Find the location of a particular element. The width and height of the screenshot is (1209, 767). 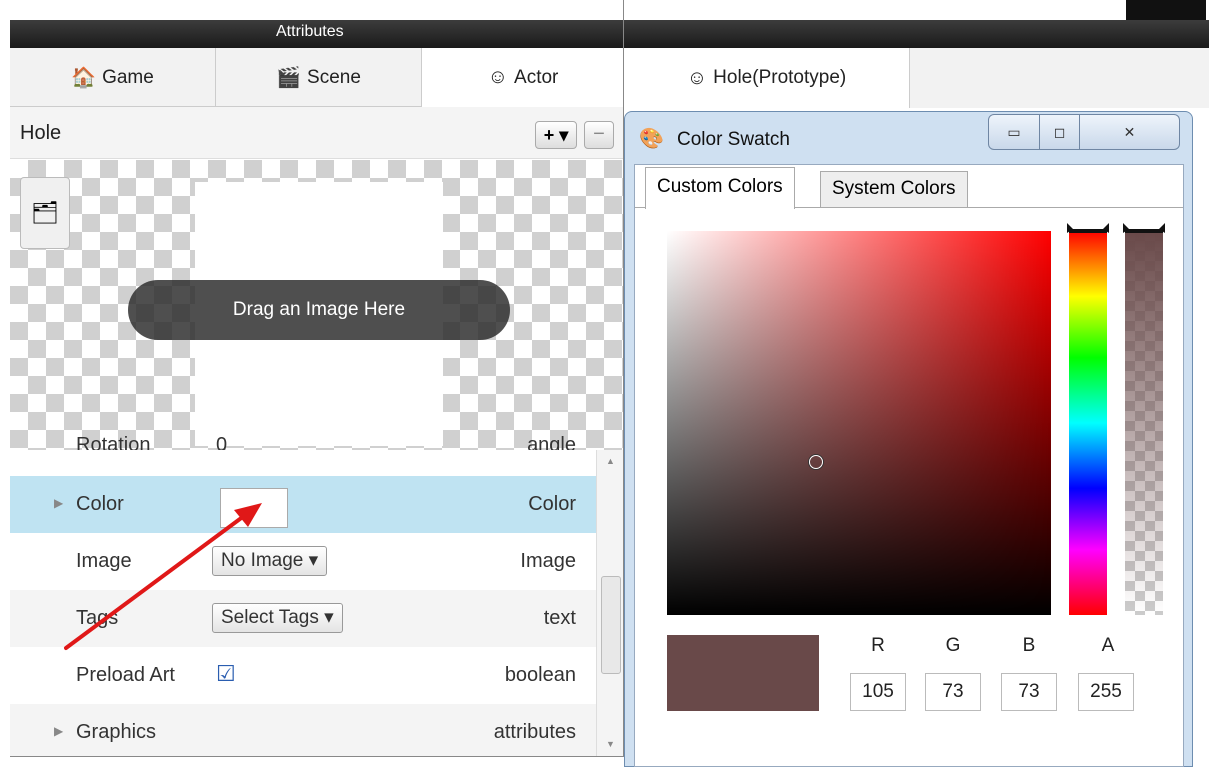

maximize-button: ◻ is located at coordinates (1060, 132).